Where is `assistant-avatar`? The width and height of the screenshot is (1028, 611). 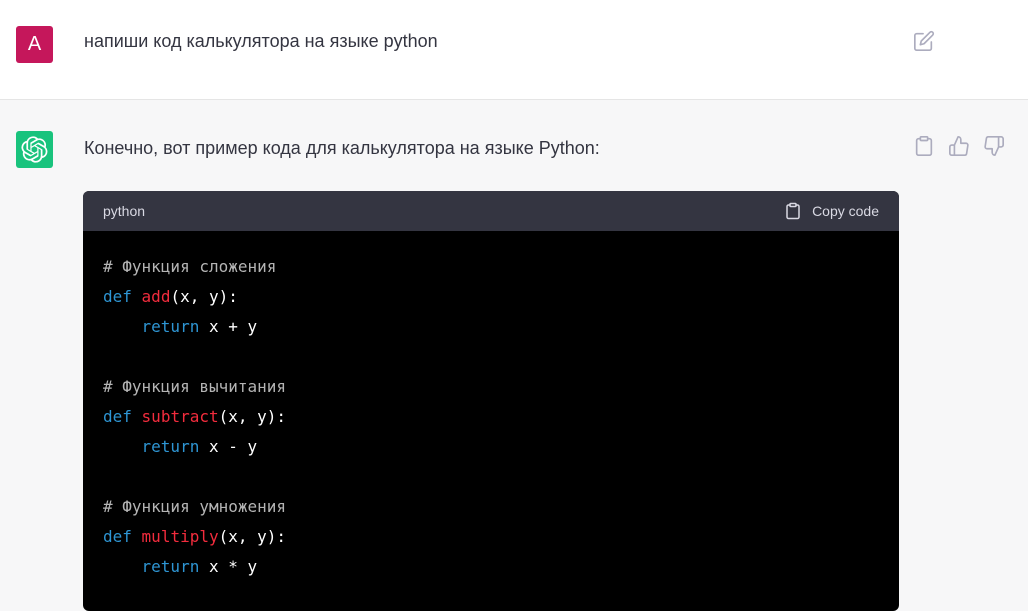
assistant-avatar is located at coordinates (34, 149).